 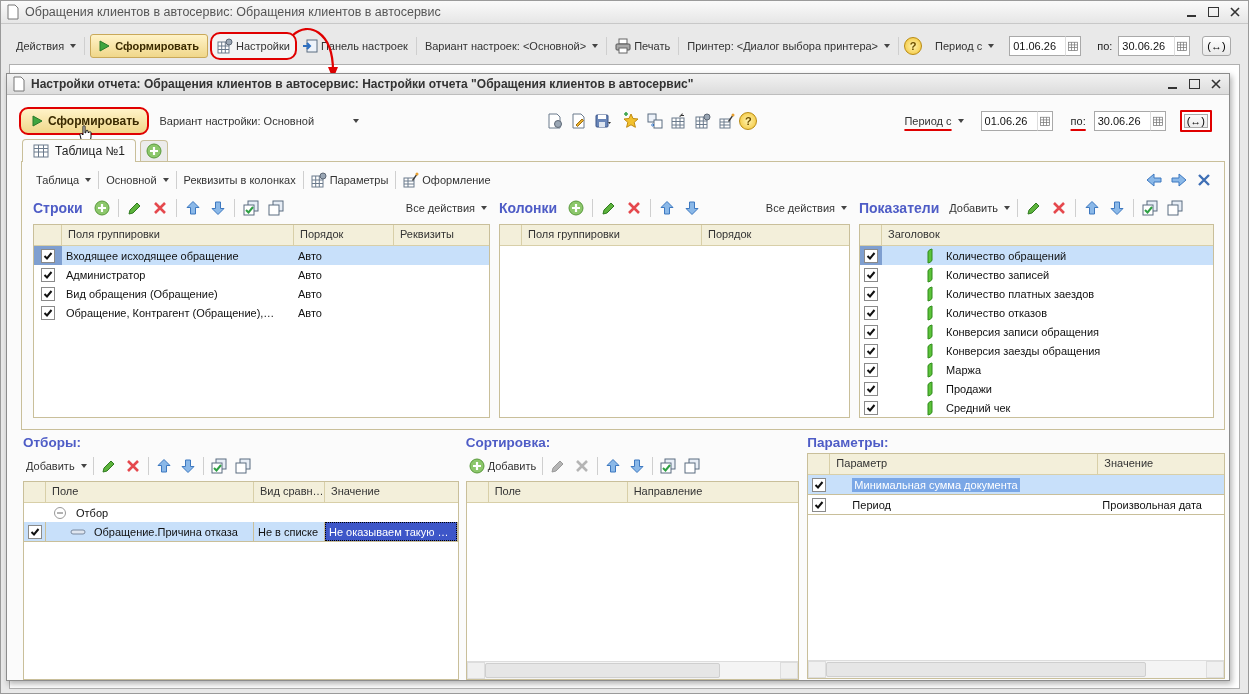 What do you see at coordinates (555, 120) in the screenshot?
I see `document-gear-icon` at bounding box center [555, 120].